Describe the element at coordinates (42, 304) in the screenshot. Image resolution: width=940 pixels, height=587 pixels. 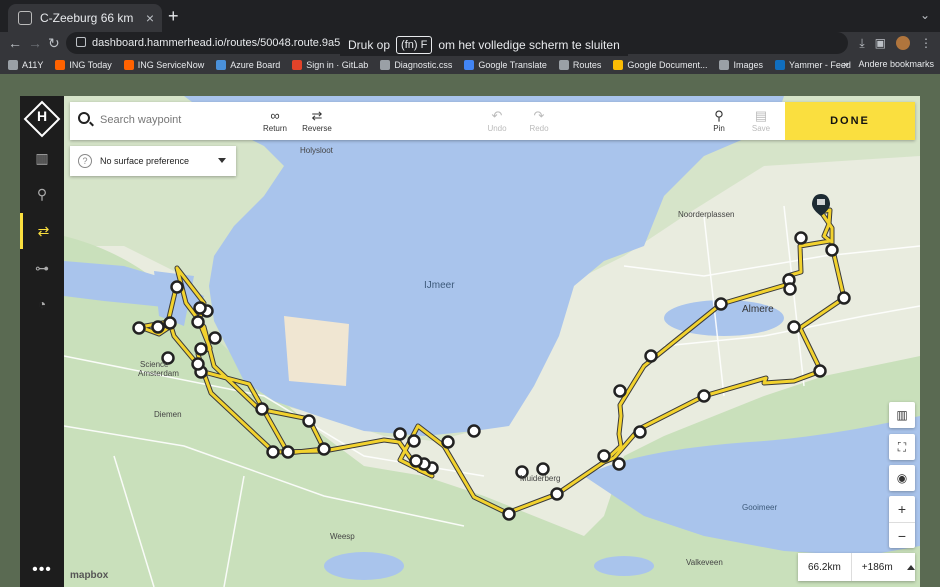
I see `dashboard-icon: ◔` at that location.